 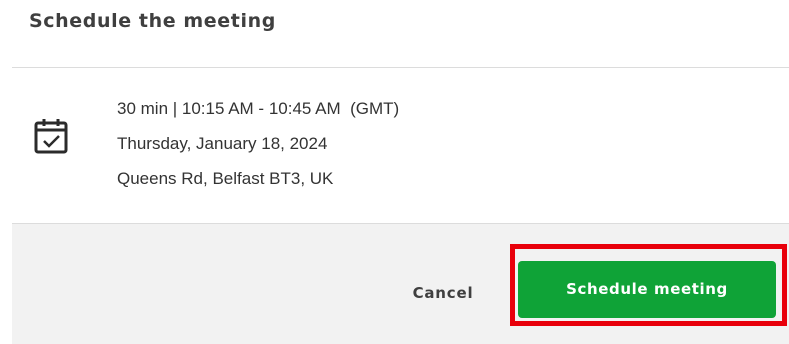 What do you see at coordinates (400, 67) in the screenshot?
I see `header-divider` at bounding box center [400, 67].